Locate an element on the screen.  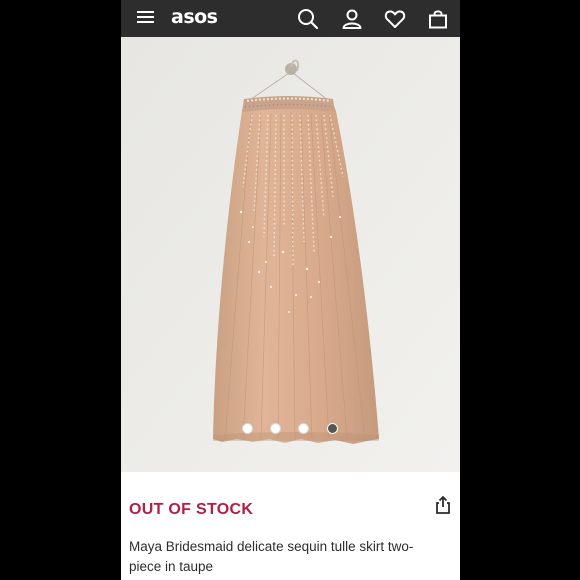
search-icon is located at coordinates (308, 19).